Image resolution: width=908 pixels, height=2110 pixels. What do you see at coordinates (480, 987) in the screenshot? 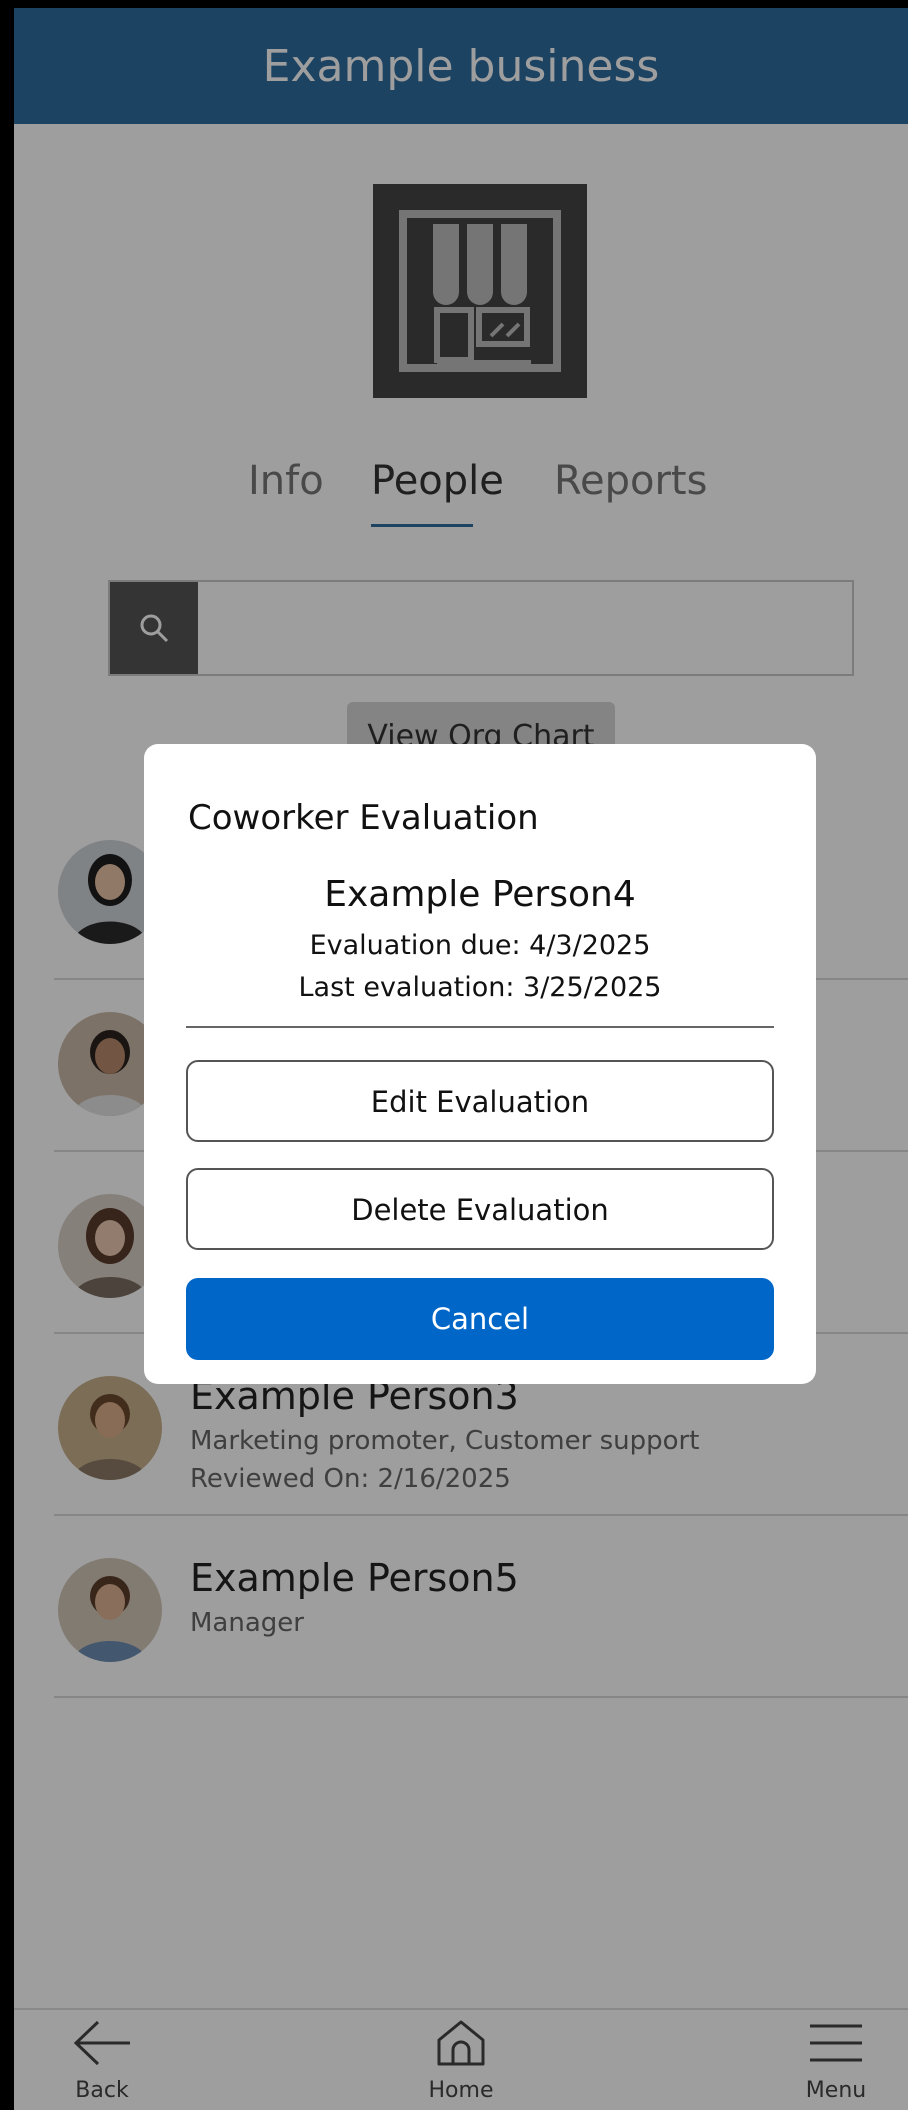
I see `last-evaluation-date: Last evaluation: 3/25/2025` at bounding box center [480, 987].